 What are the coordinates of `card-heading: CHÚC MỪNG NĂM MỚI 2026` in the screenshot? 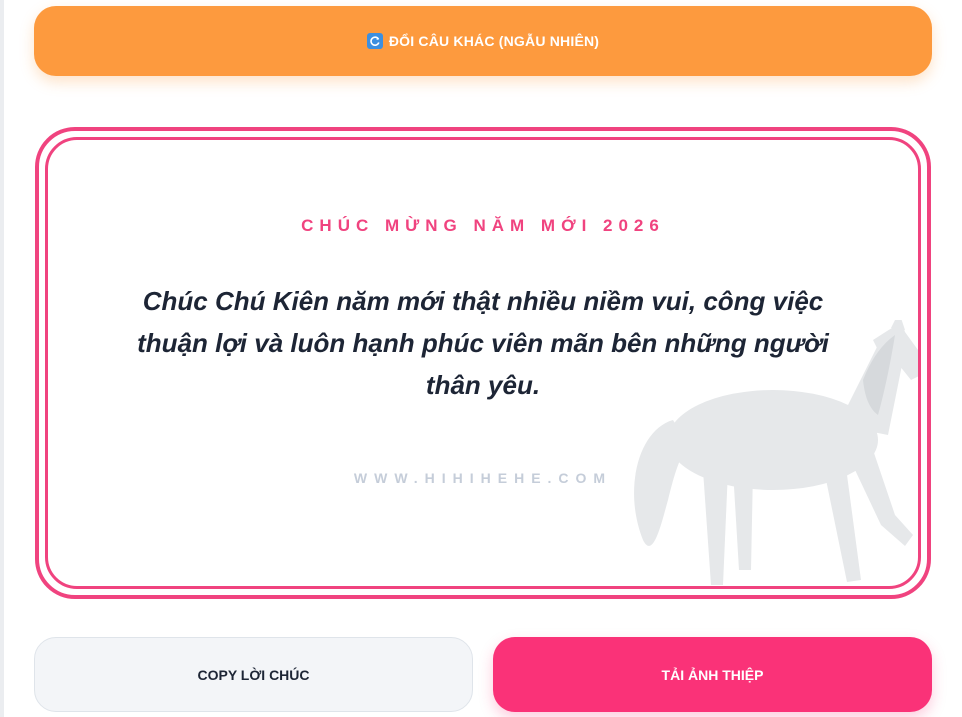 It's located at (483, 225).